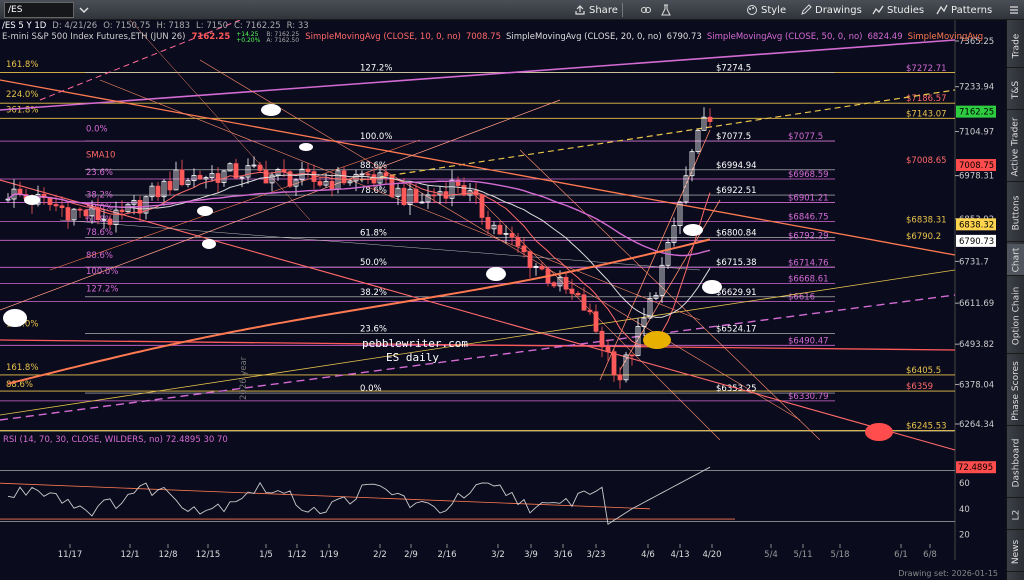 The height and width of the screenshot is (580, 1024). I want to click on sidebar-tab-dashboard: Dashboard, so click(1015, 463).